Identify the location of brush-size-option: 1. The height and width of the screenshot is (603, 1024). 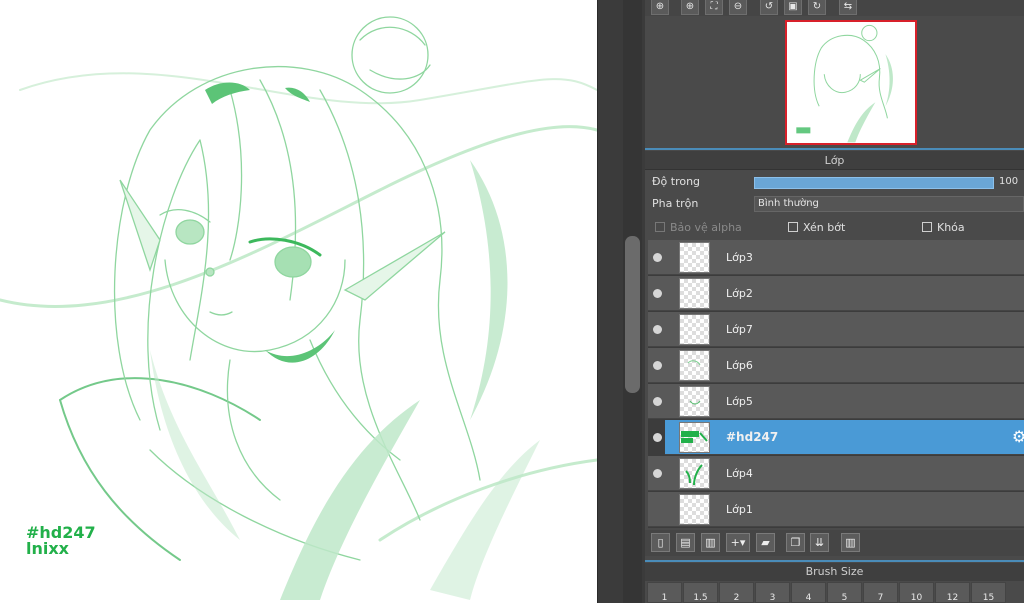
(664, 592).